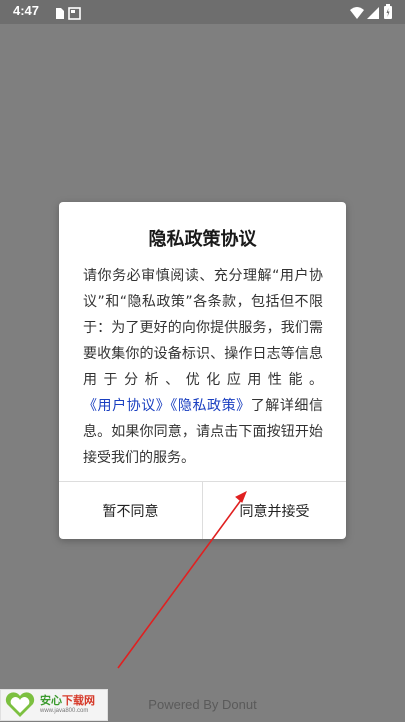 This screenshot has height=722, width=405. What do you see at coordinates (67, 700) in the screenshot?
I see `watermark-name: 安心下载网` at bounding box center [67, 700].